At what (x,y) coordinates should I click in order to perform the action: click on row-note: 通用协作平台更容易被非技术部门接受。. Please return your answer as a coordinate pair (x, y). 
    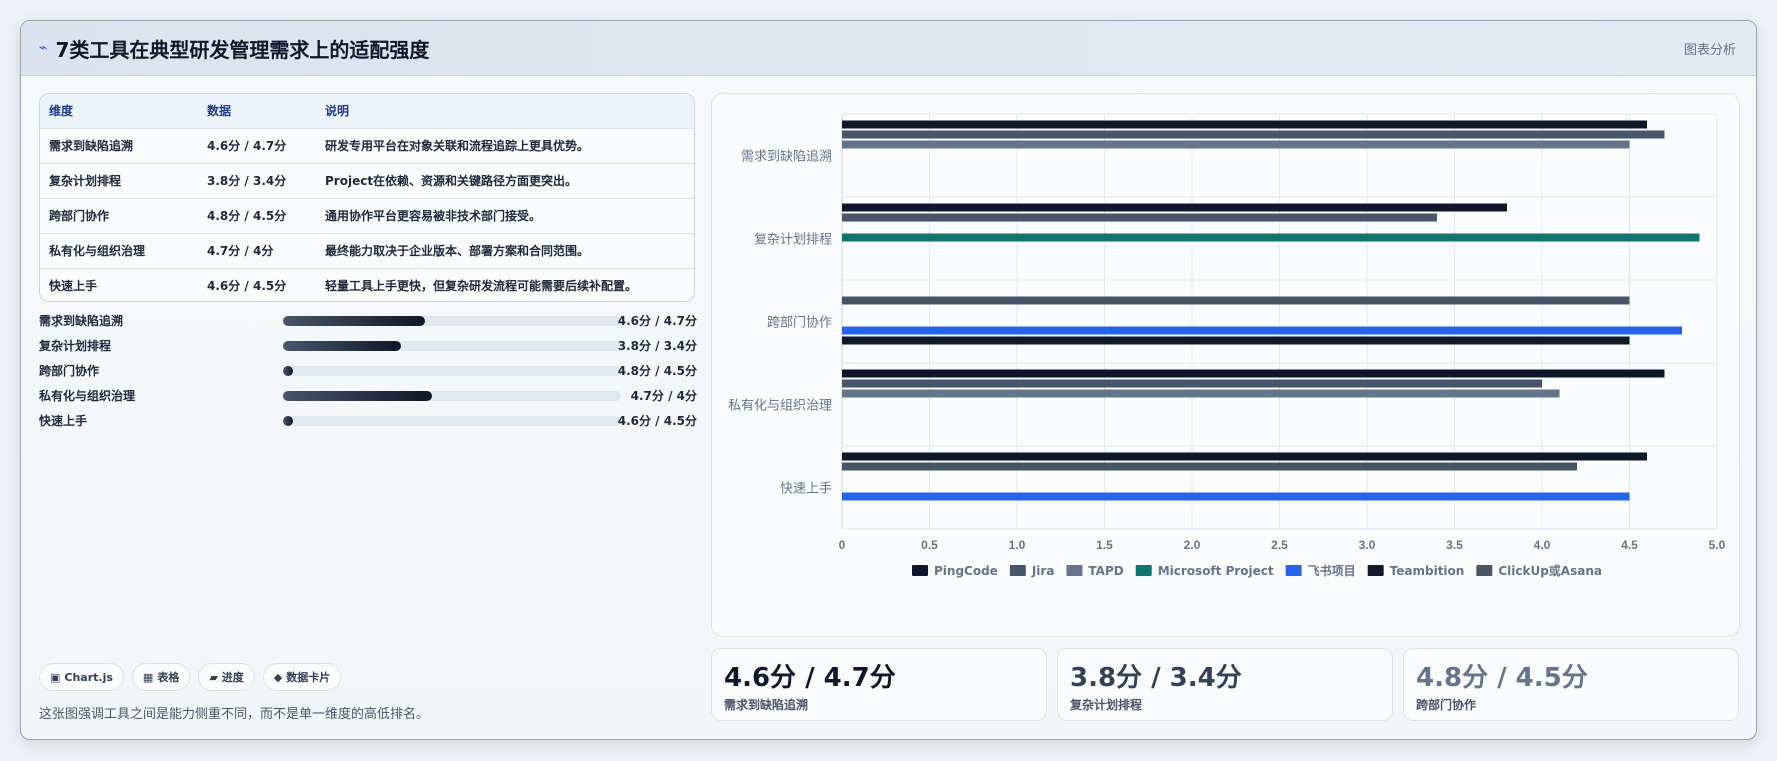
    Looking at the image, I should click on (433, 216).